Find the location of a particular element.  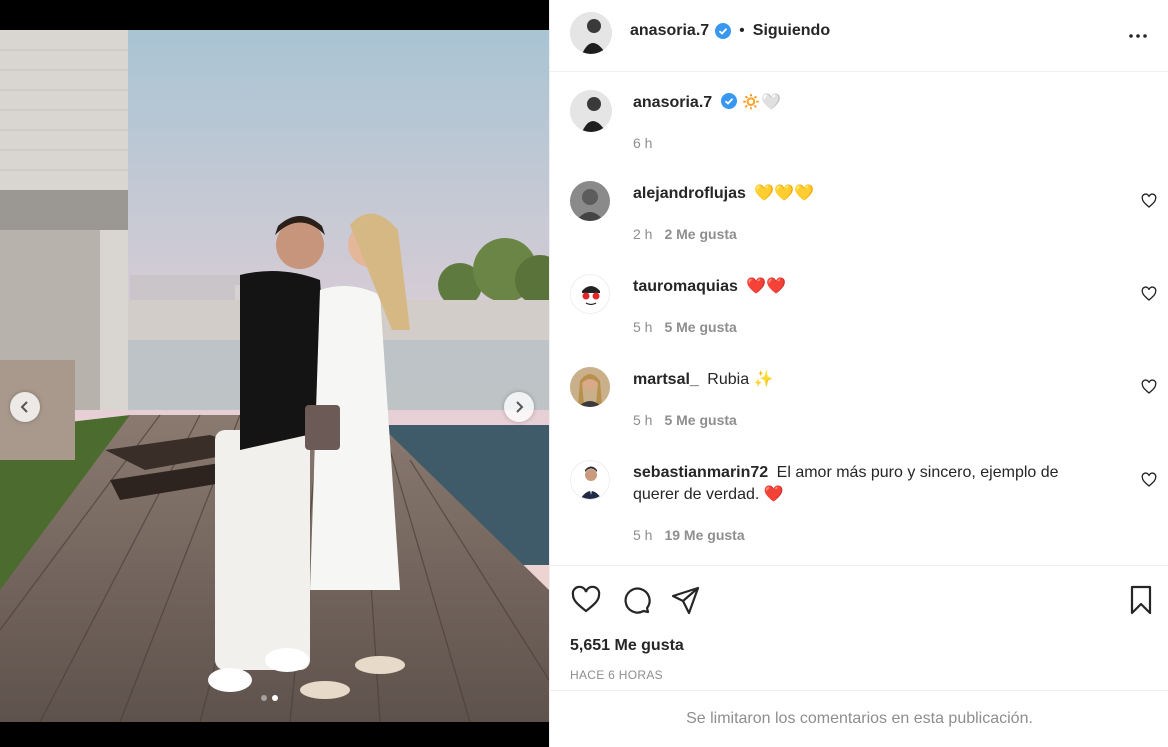

more-options-icon is located at coordinates (1138, 36).